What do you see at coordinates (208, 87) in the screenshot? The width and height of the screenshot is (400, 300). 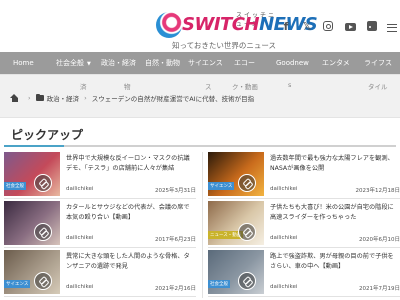 I see `submenu-ghost-text: ス` at bounding box center [208, 87].